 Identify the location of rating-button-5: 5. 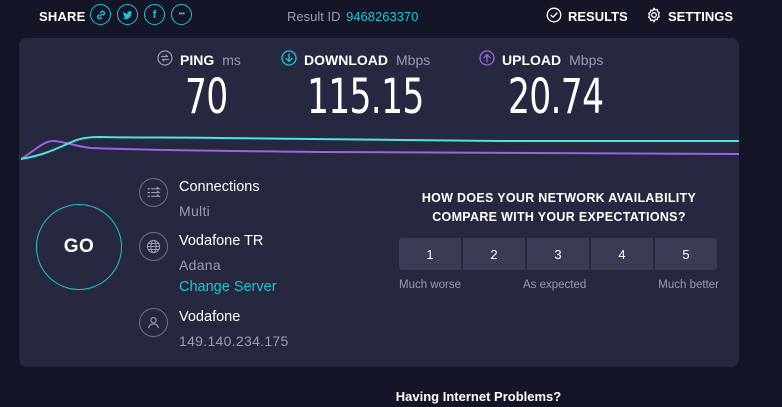
(686, 254).